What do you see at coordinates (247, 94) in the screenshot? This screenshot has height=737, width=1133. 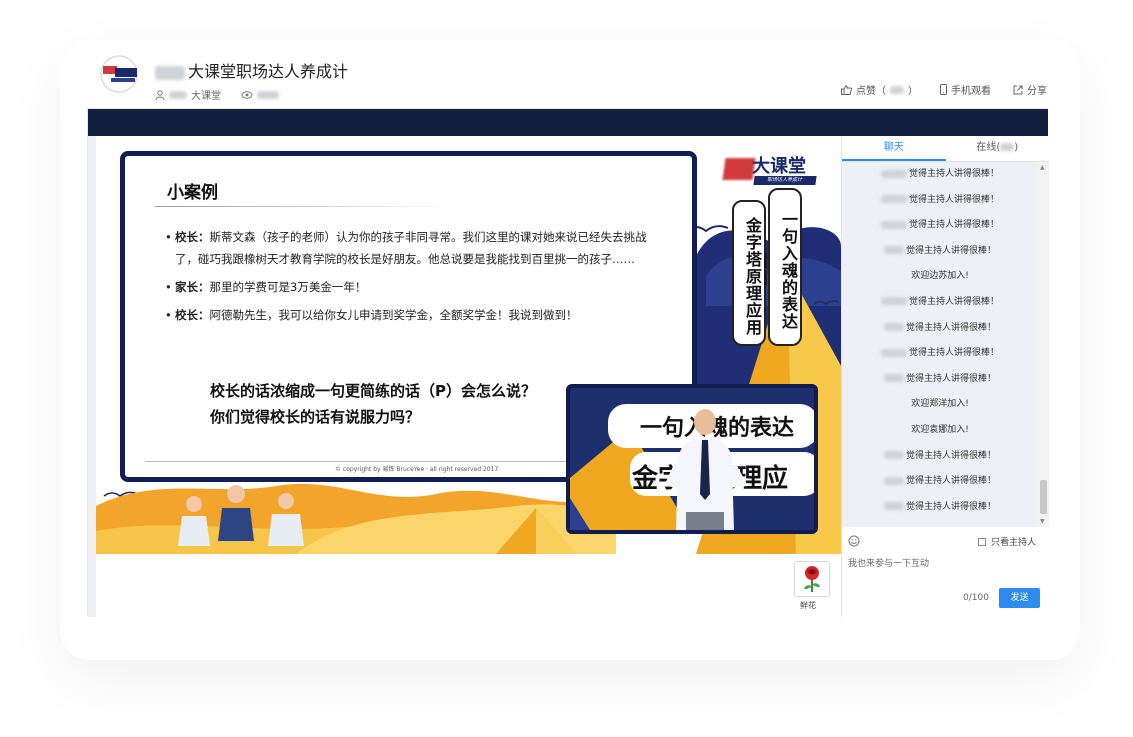 I see `eye-icon` at bounding box center [247, 94].